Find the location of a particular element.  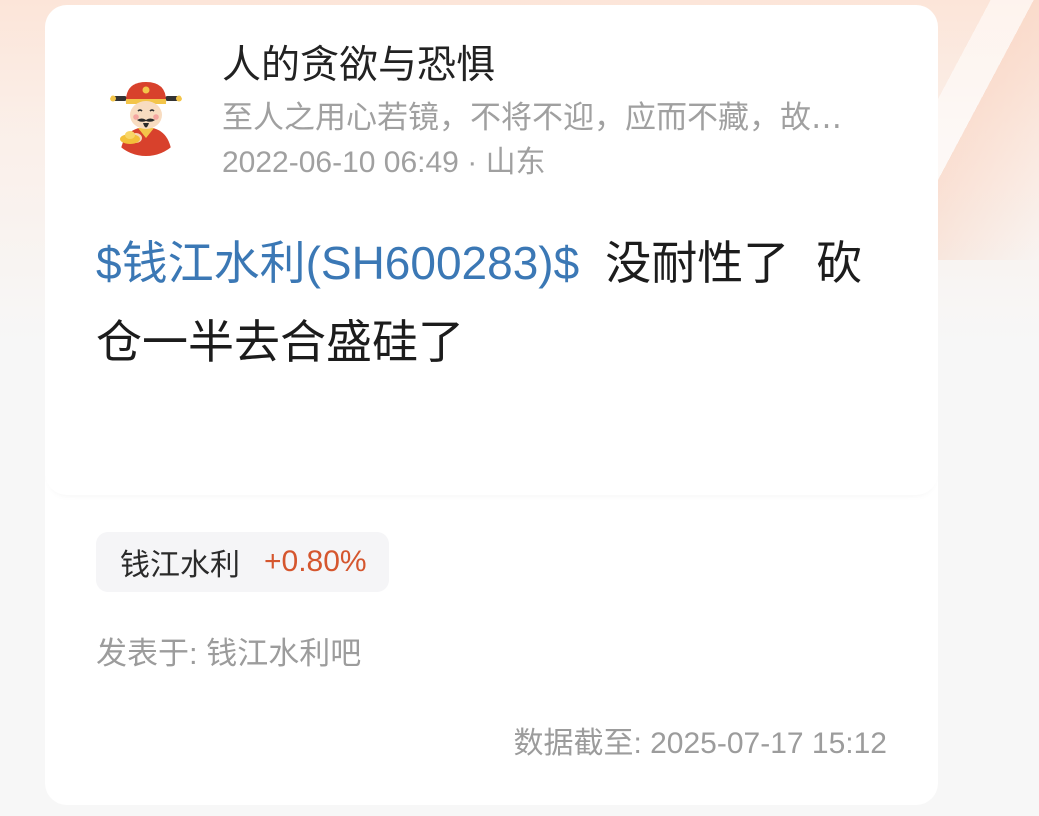

background-decoration is located at coordinates (988, 130).